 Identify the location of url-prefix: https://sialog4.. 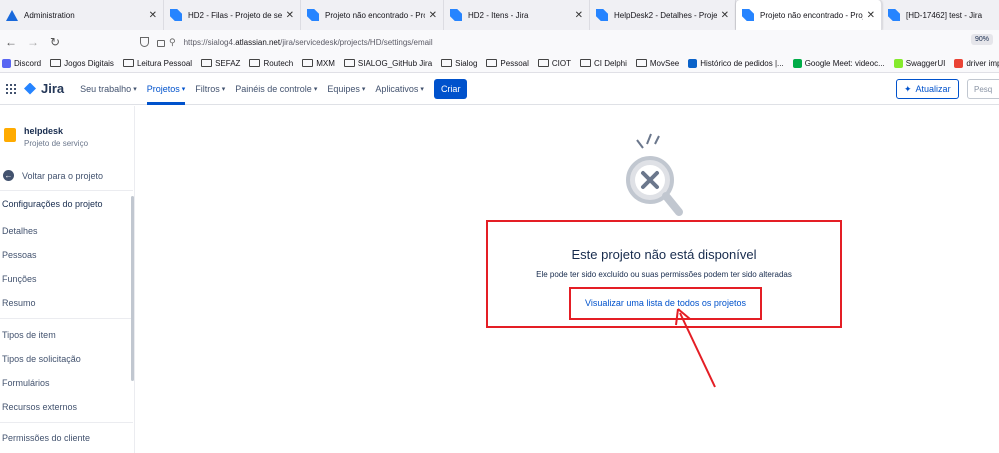
(209, 42).